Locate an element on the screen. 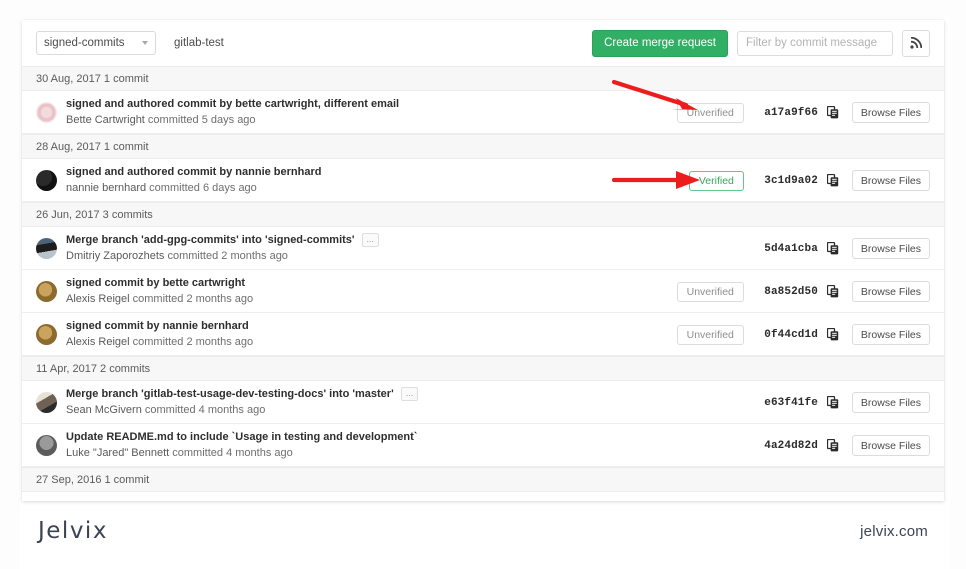  commit-author-link: Luke "Jared" Bennett is located at coordinates (117, 453).